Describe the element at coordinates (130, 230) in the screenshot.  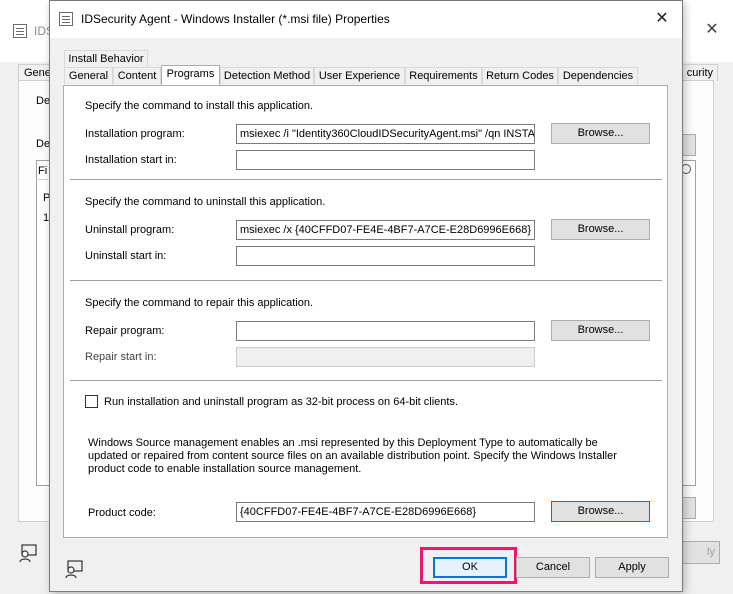
I see `uninstall-program-label: Uninstall program:` at that location.